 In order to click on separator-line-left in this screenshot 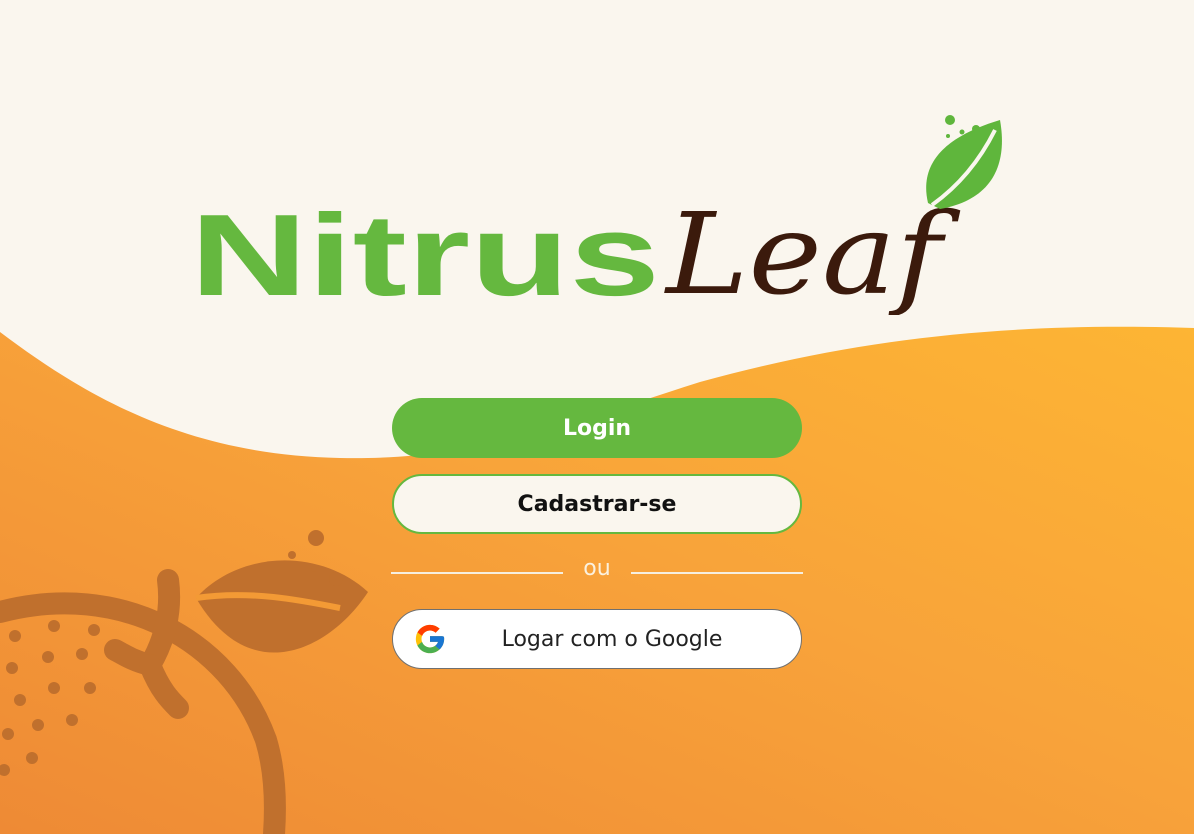, I will do `click(477, 573)`.